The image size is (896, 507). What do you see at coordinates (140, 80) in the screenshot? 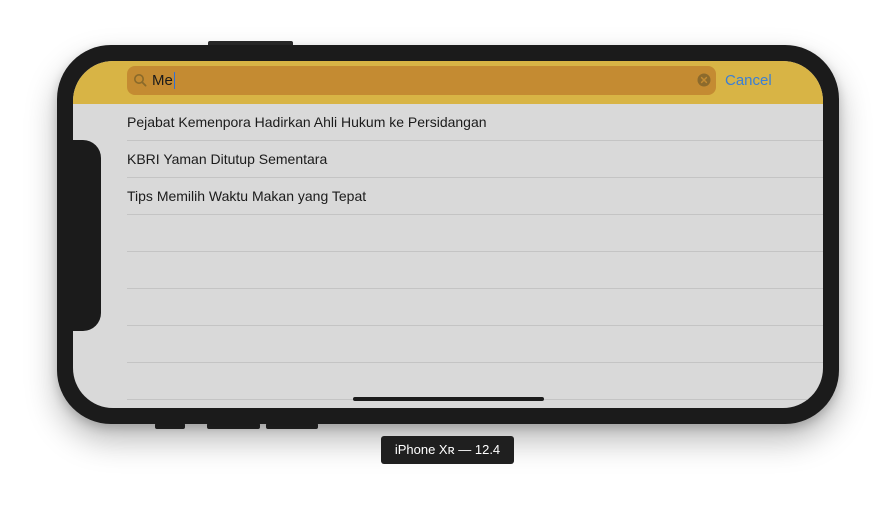
I see `search-icon` at bounding box center [140, 80].